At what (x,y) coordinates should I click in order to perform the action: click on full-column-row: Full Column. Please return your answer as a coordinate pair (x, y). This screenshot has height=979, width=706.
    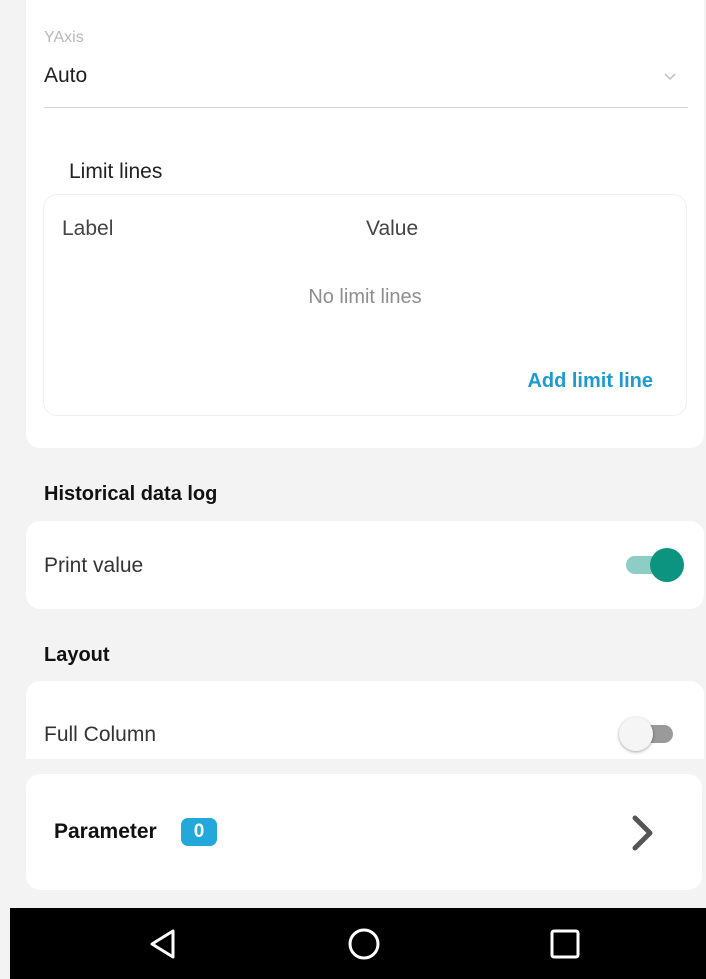
    Looking at the image, I should click on (365, 720).